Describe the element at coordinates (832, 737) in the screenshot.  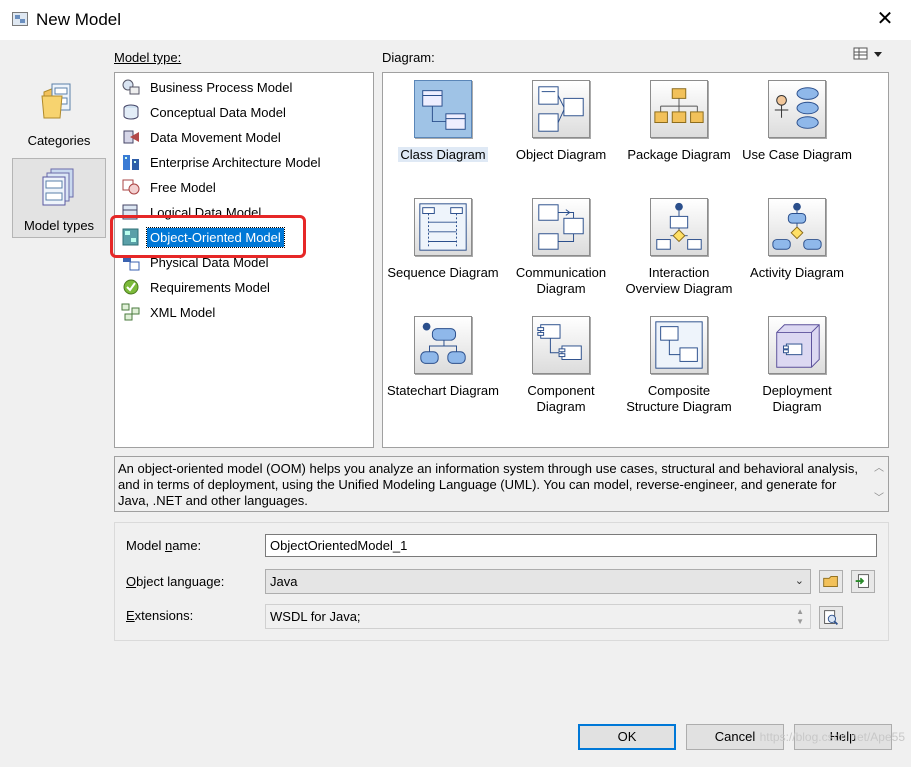
I see `watermark: https://blog.csdn.net/Ape55` at that location.